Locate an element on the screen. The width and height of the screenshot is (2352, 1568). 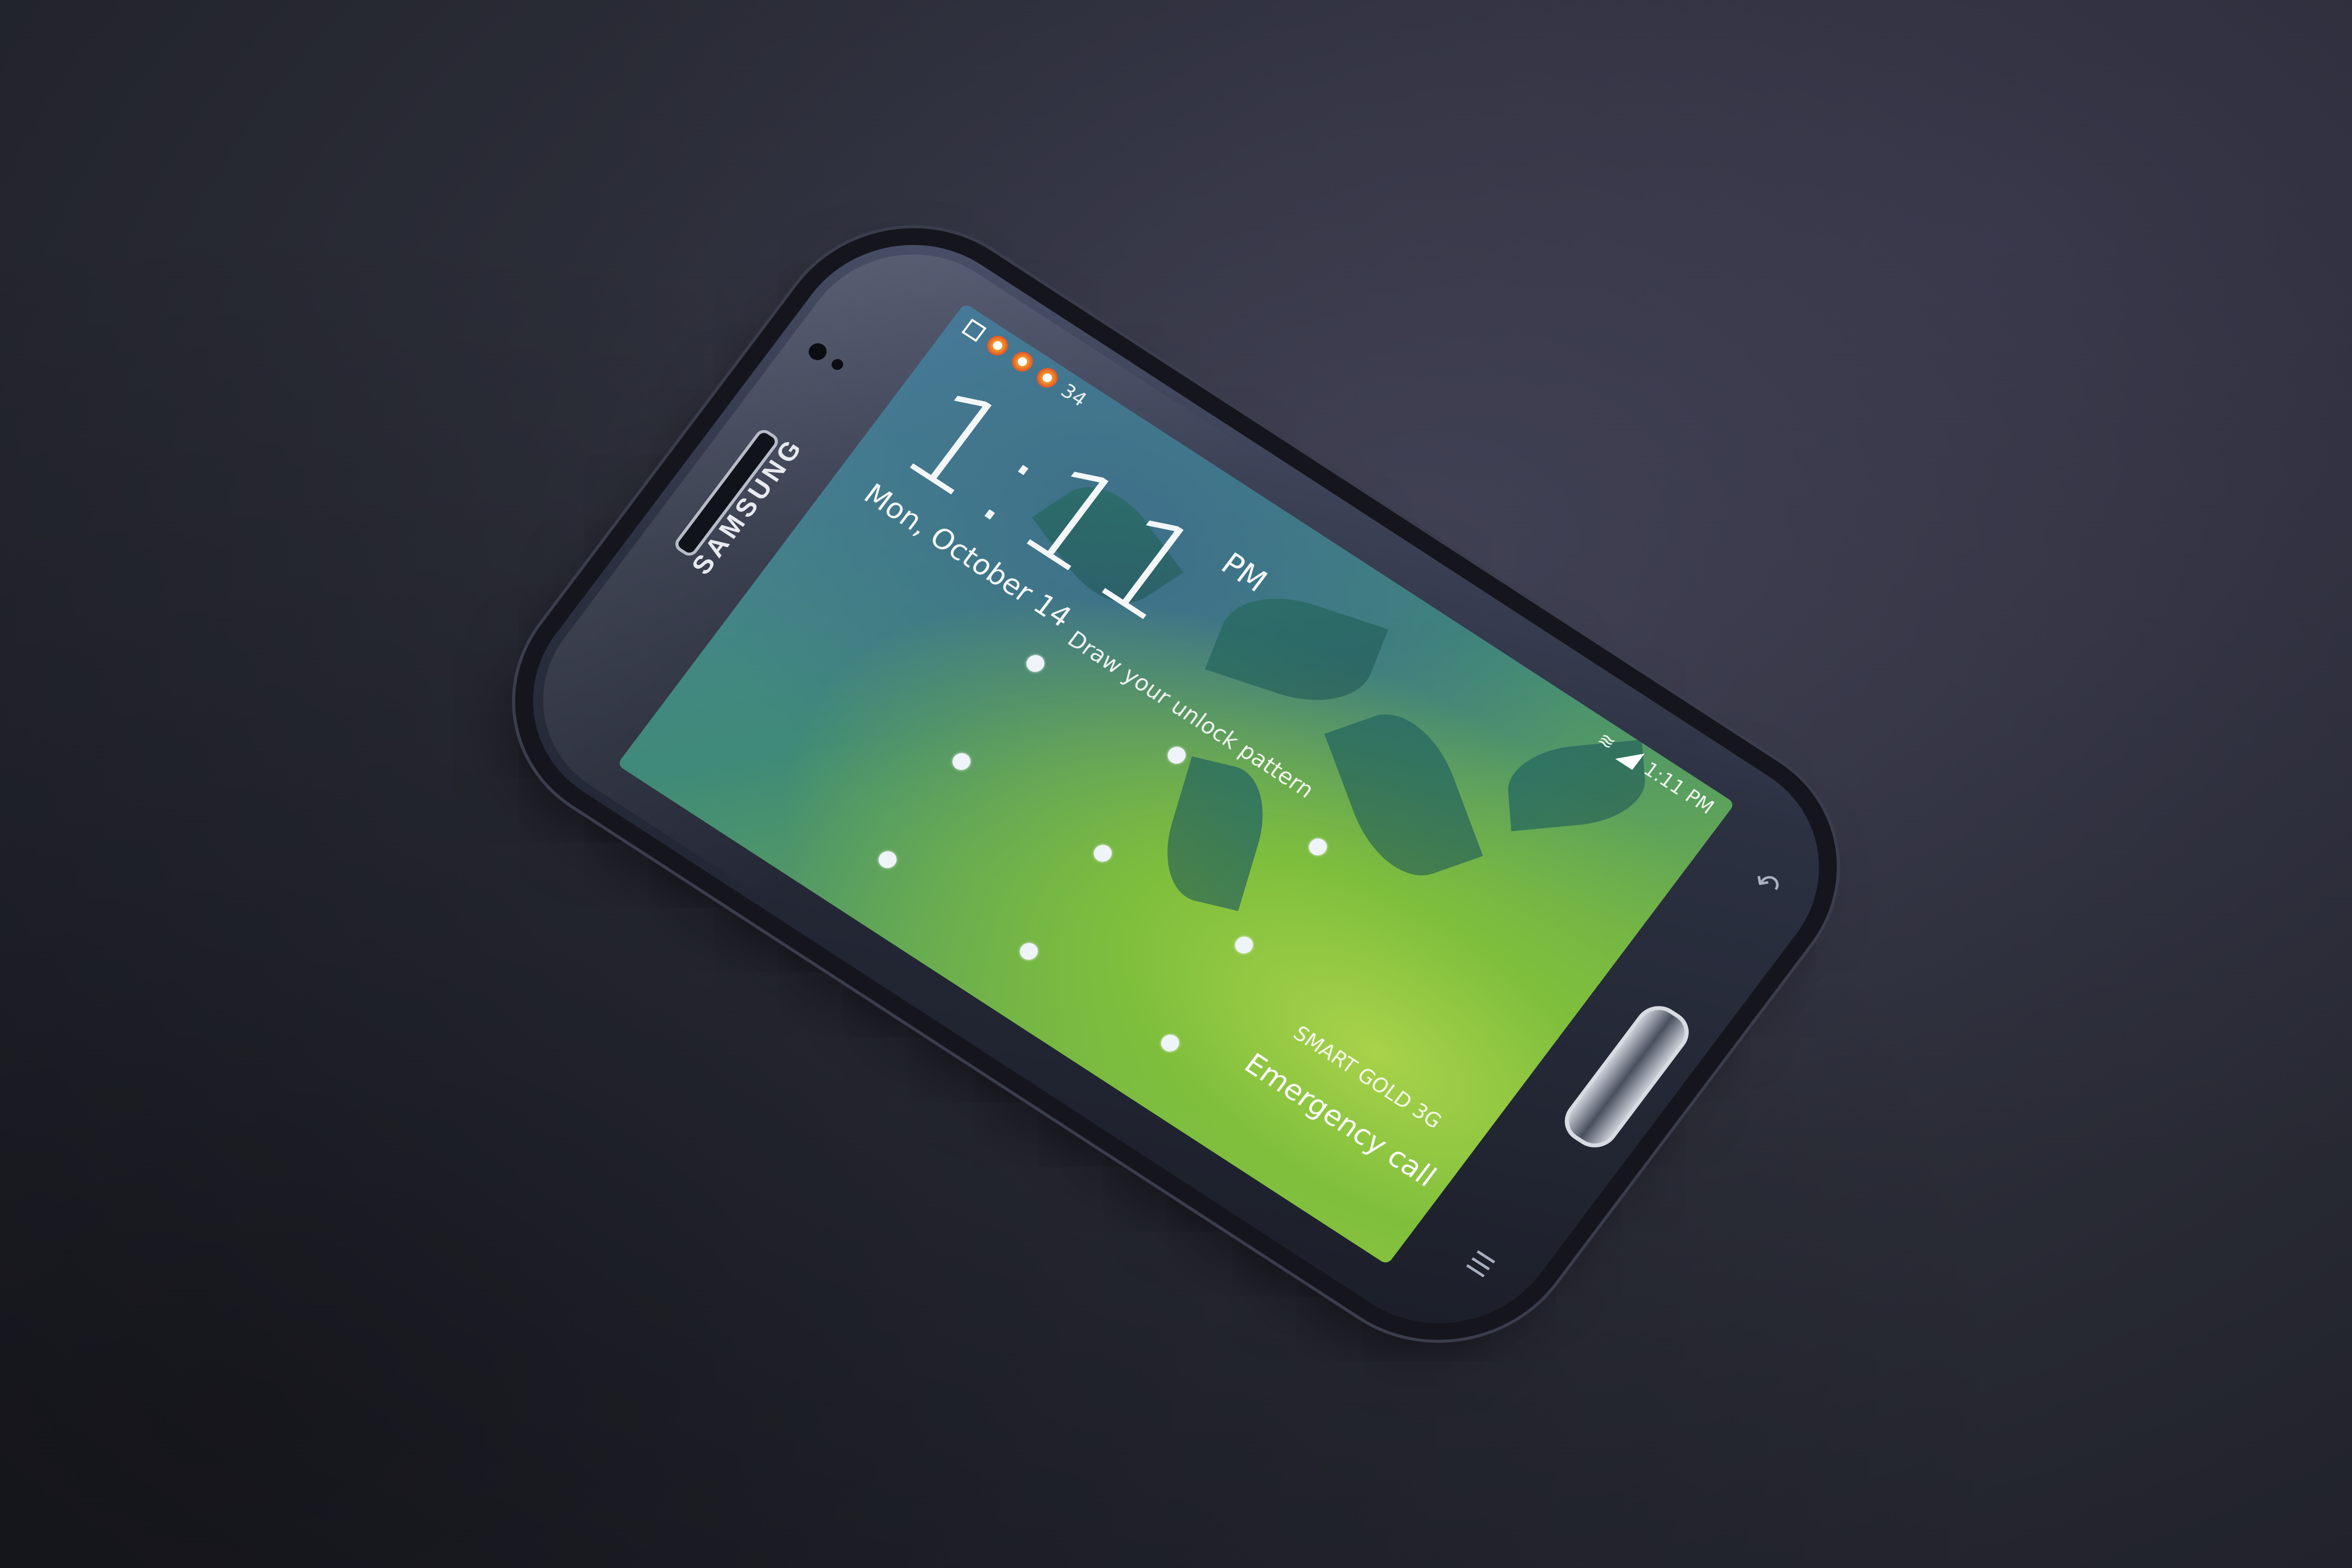
notification-count: 34 is located at coordinates (1074, 395).